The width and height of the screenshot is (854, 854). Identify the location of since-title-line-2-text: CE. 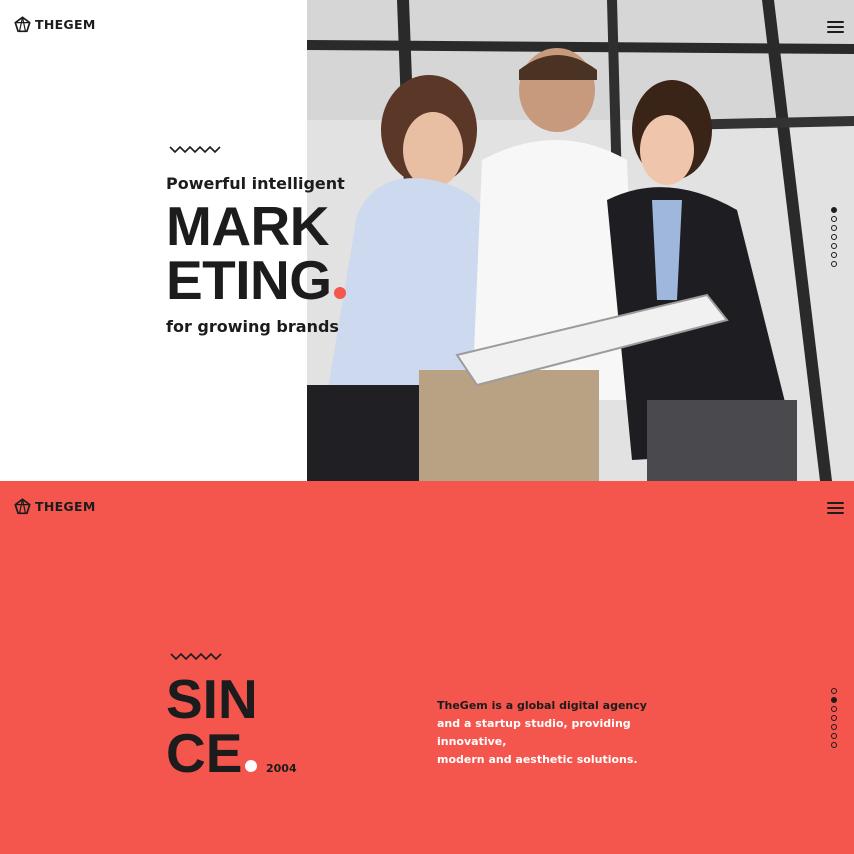
(204, 753).